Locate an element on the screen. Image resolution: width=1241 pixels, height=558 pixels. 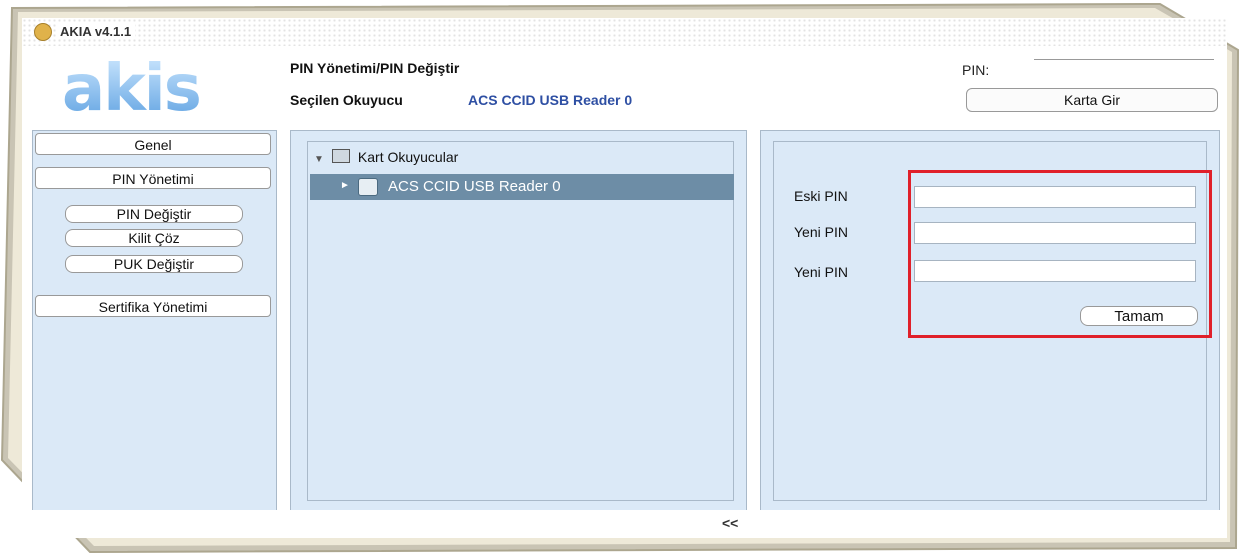
selected-reader-value: ACS CCID USB Reader 0 is located at coordinates (550, 100).